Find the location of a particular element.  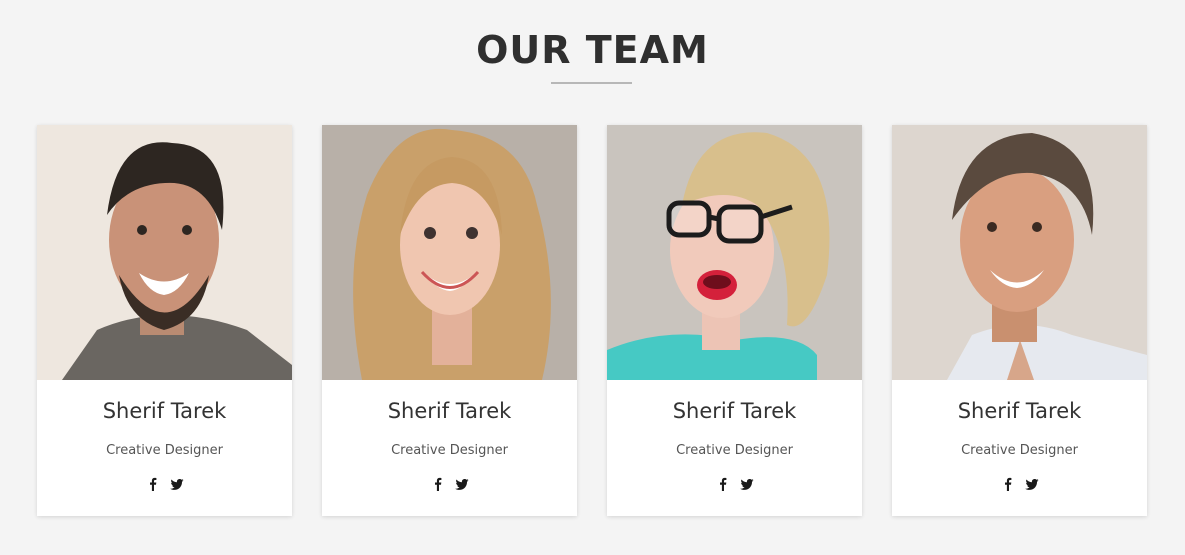

section-title: OUR TEAM is located at coordinates (592, 50).